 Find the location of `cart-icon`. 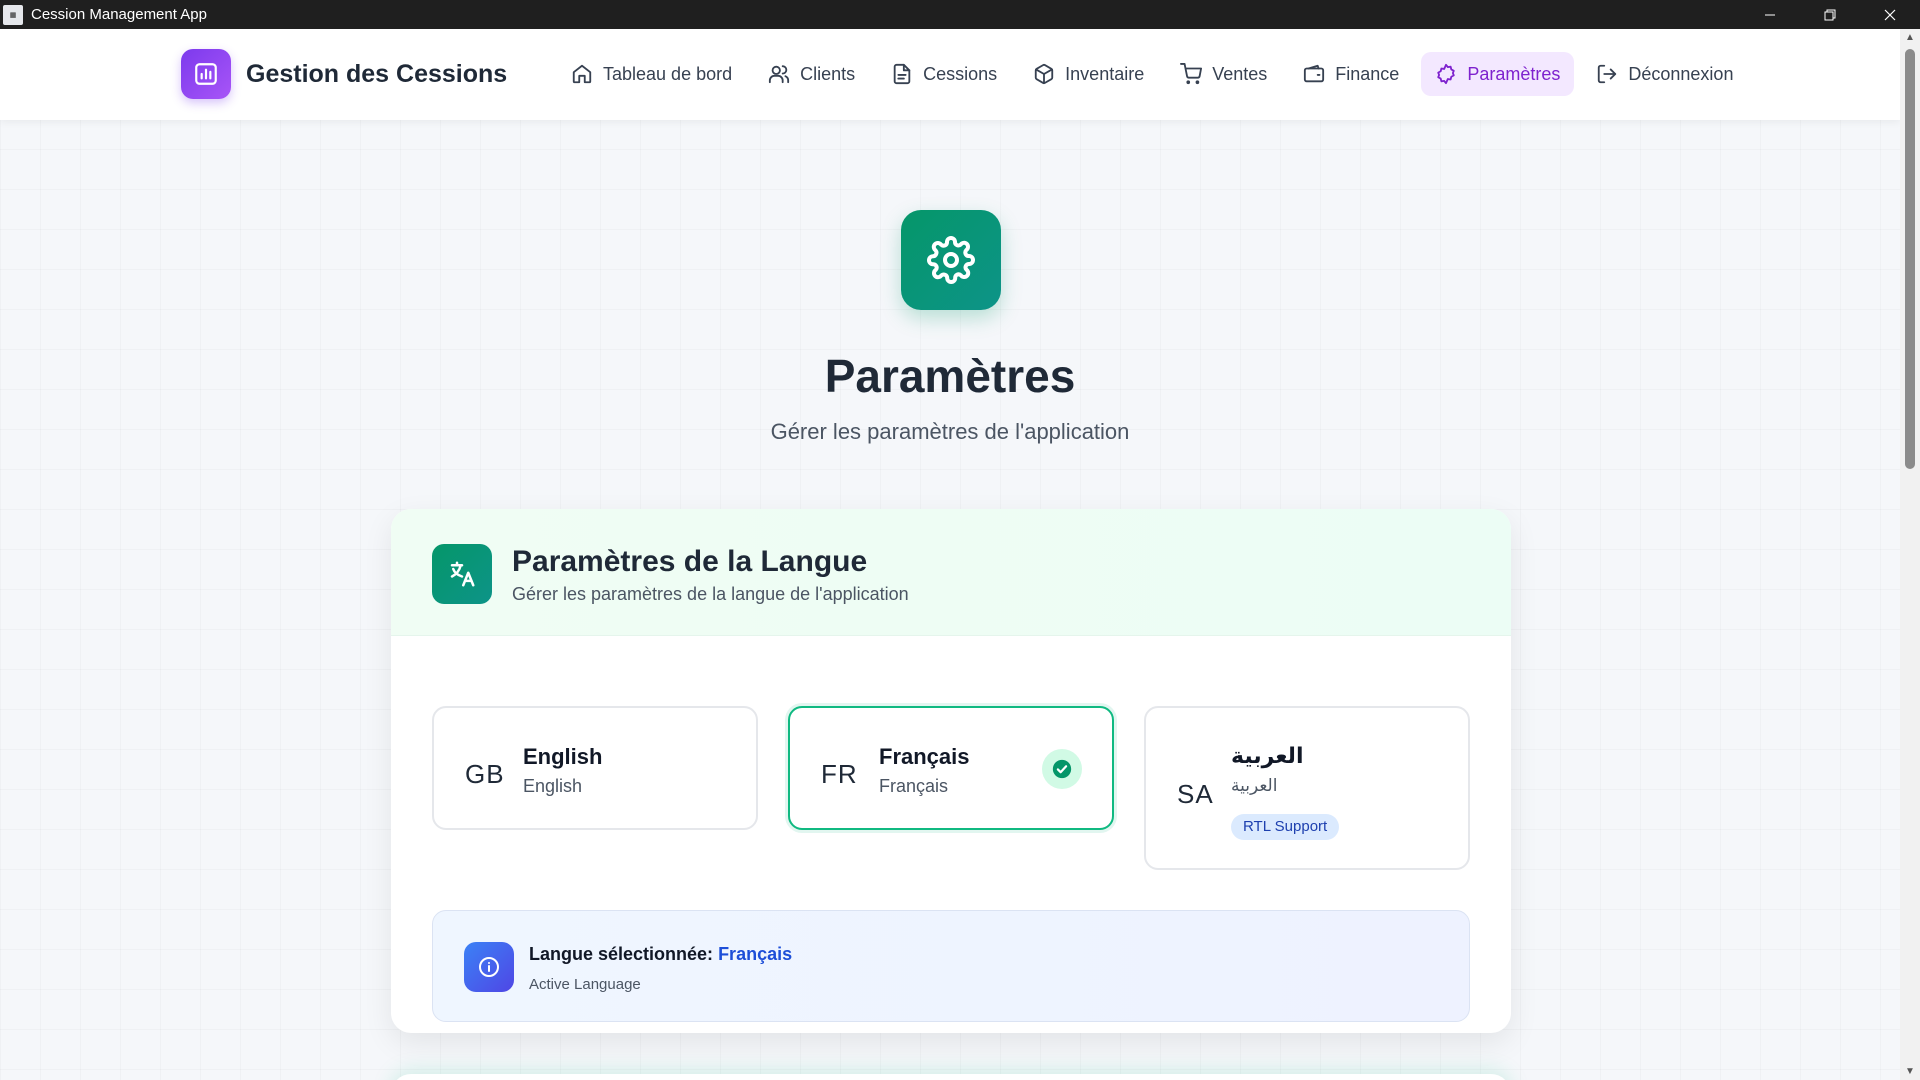

cart-icon is located at coordinates (1191, 74).